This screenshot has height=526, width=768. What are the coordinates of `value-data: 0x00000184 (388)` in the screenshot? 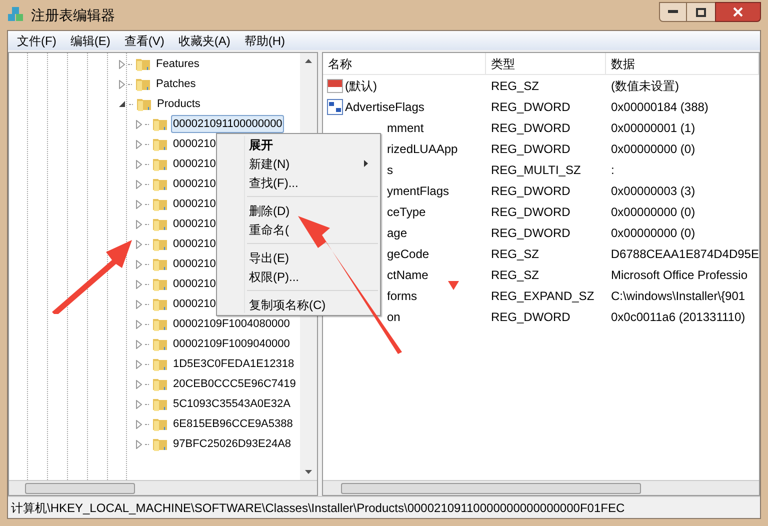 It's located at (659, 107).